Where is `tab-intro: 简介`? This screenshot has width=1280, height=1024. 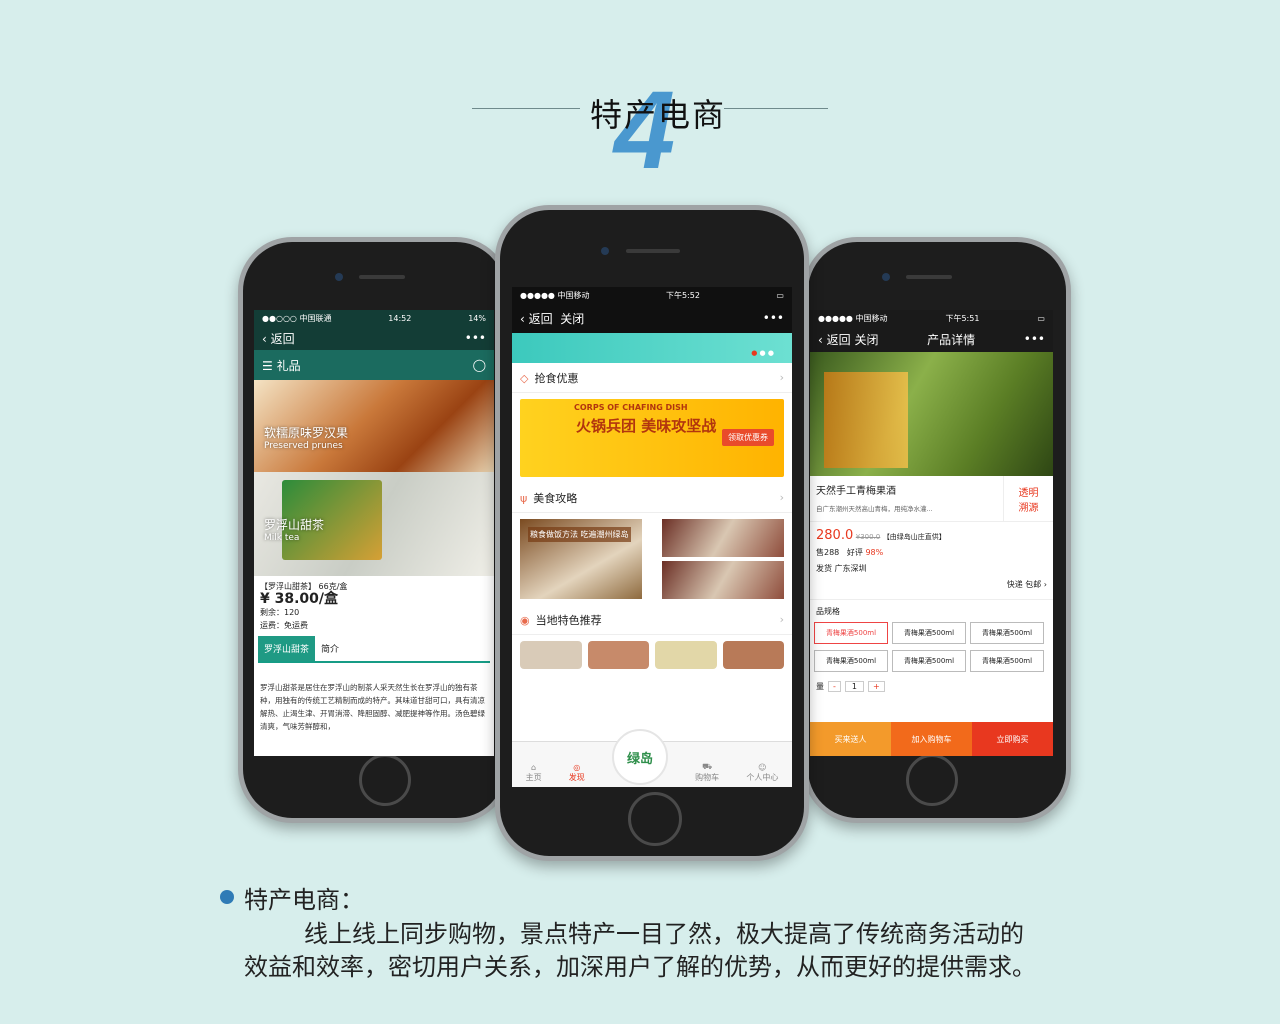 tab-intro: 简介 is located at coordinates (330, 648).